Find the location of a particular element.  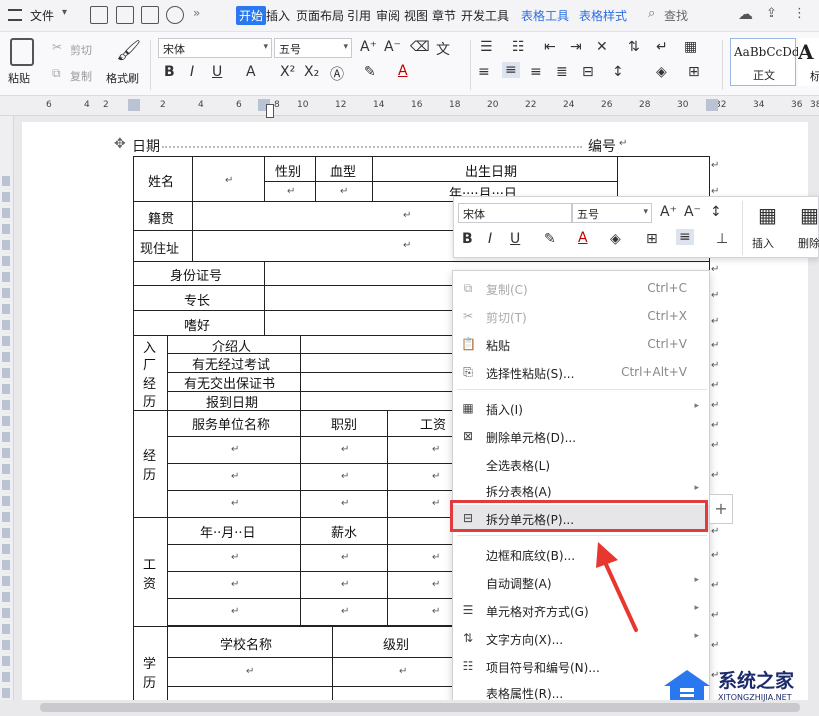

tab-developer: 开发工具 is located at coordinates (485, 15).